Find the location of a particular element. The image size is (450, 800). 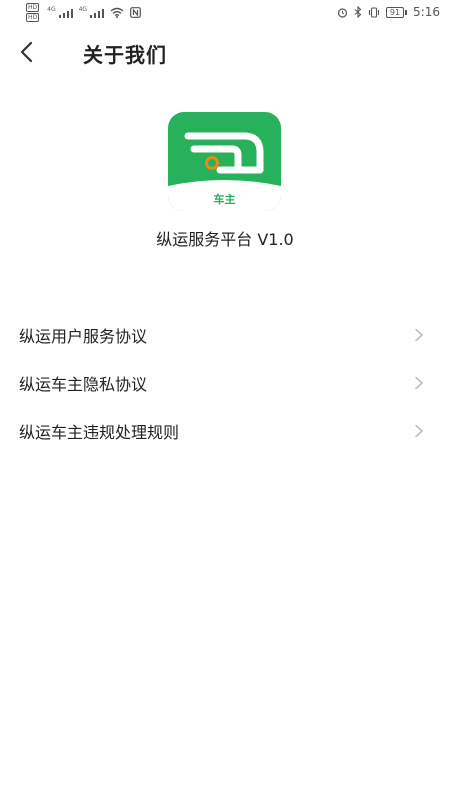

menu-item-label: 纵运车主违规处理规则 is located at coordinates (99, 432).